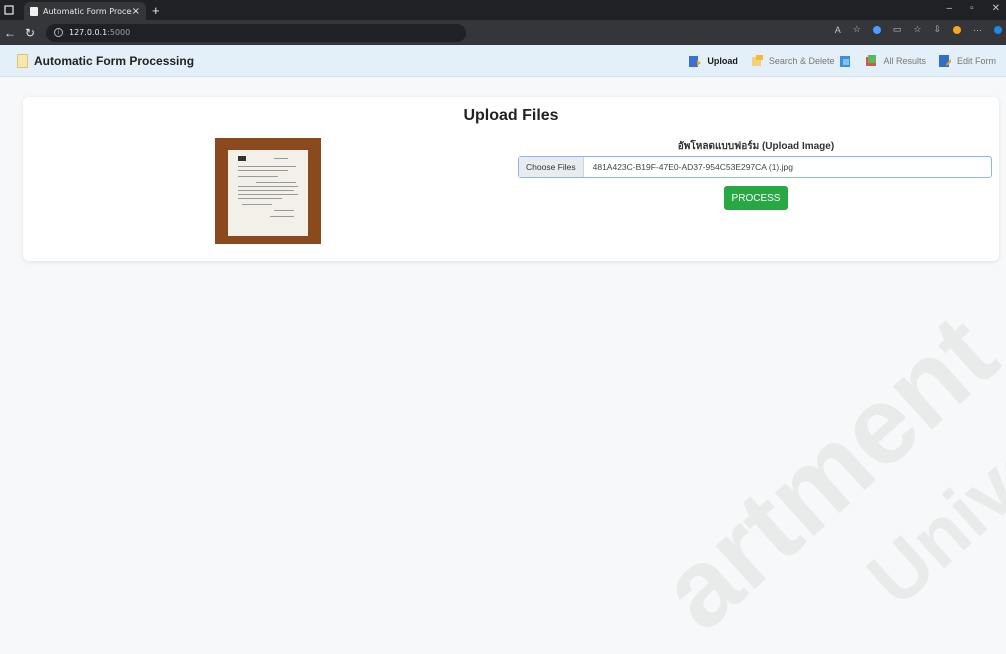 The height and width of the screenshot is (654, 1006). I want to click on nav-upload: Upload, so click(713, 61).